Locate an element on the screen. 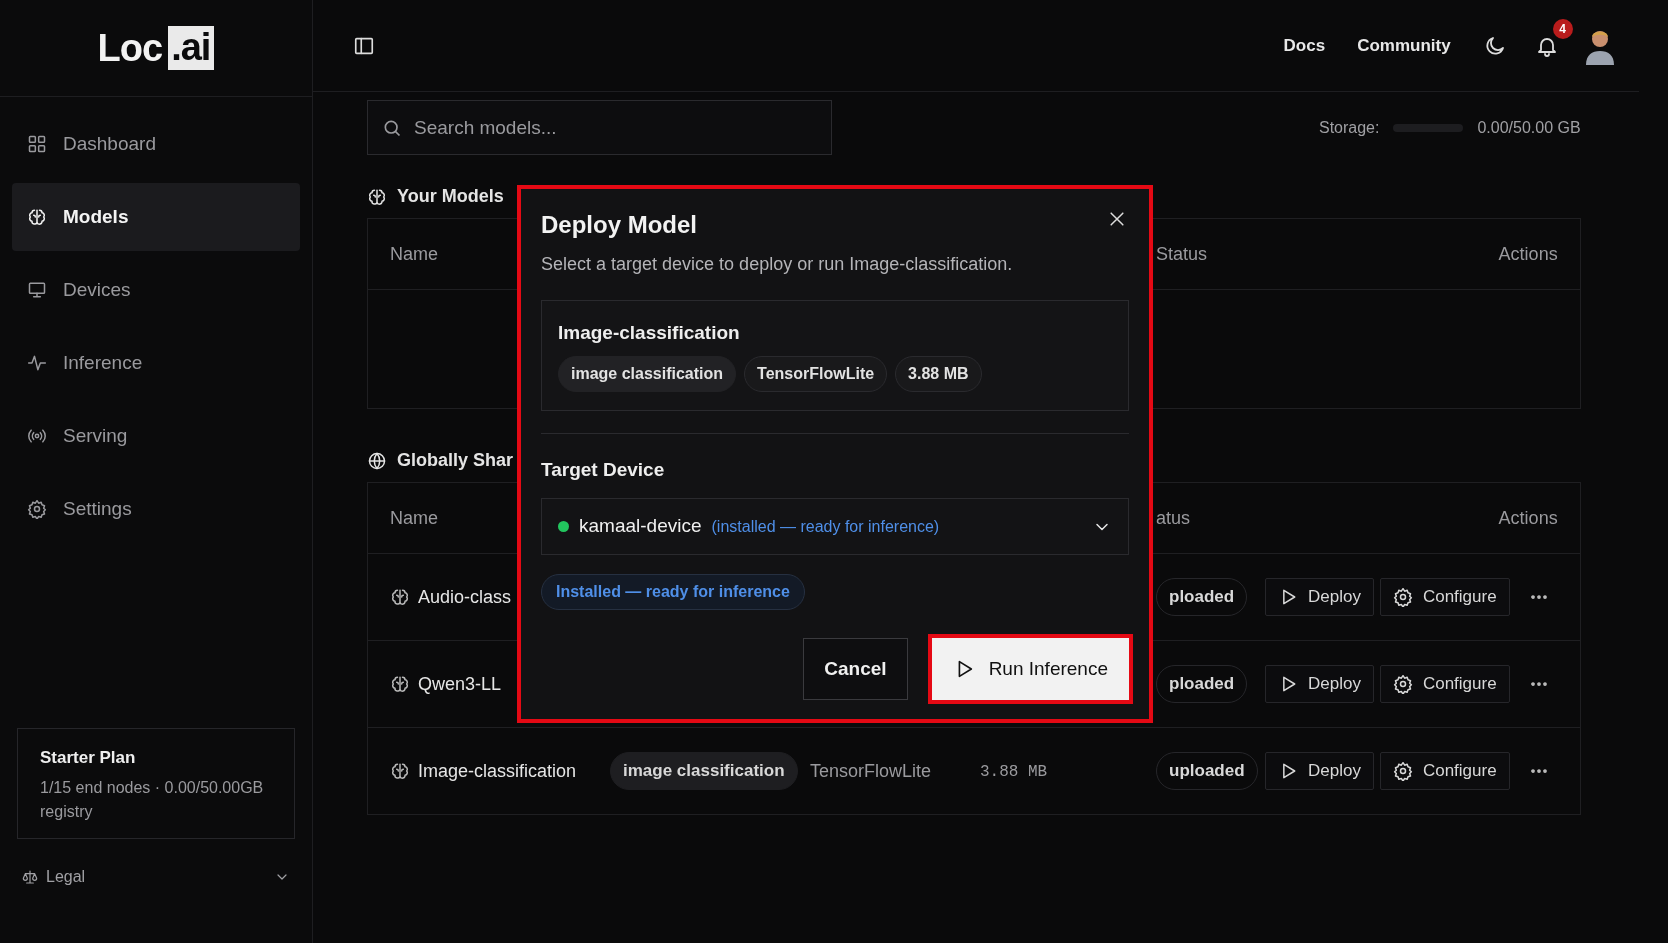 This screenshot has width=1668, height=943. monitor-icon is located at coordinates (37, 290).